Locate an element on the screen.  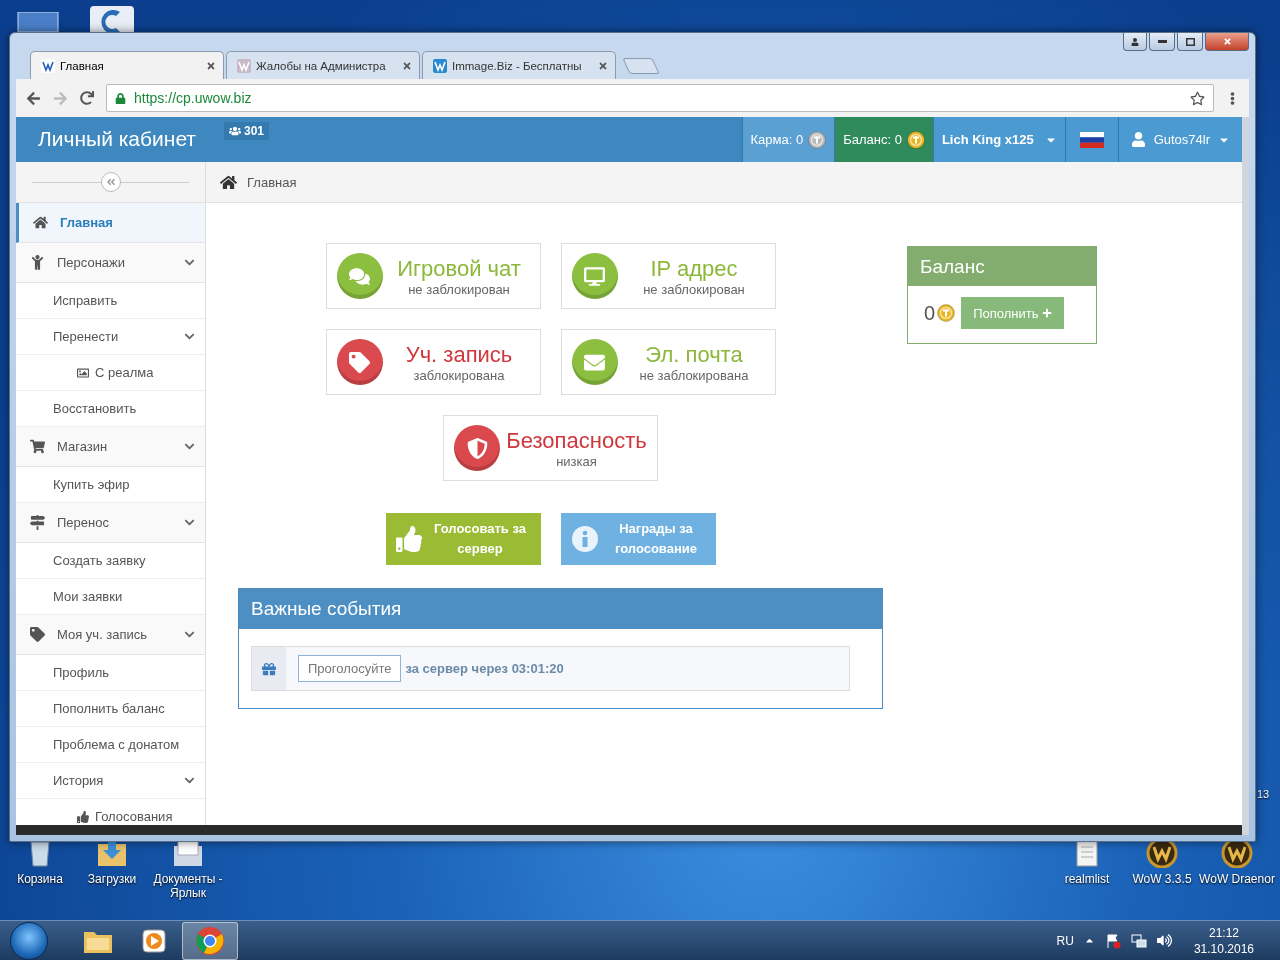
start-button is located at coordinates (29, 940).